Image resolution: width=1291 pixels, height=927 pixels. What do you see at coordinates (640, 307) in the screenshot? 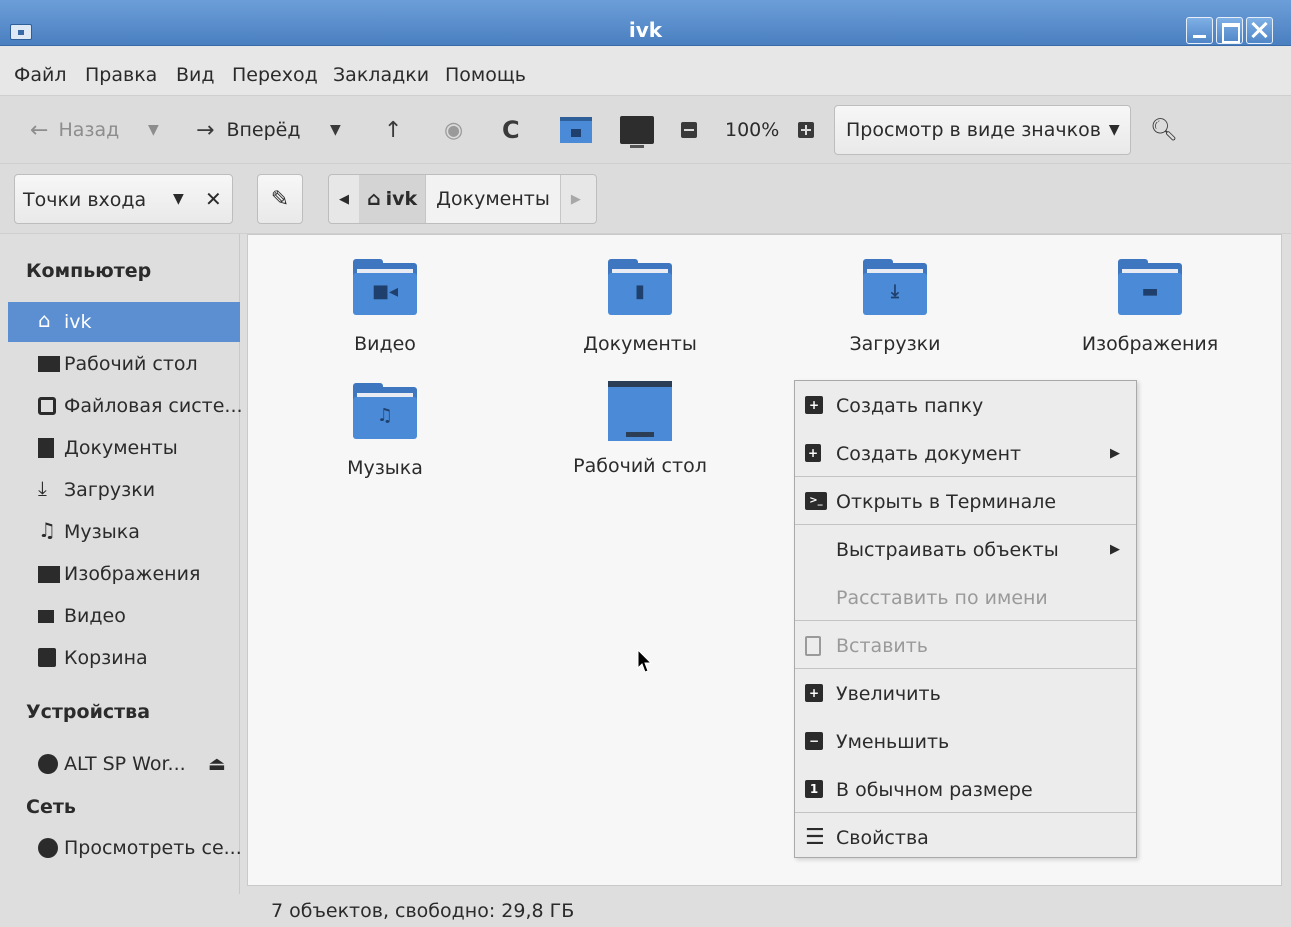
I see `file-item-documents: ▮ Документы` at bounding box center [640, 307].